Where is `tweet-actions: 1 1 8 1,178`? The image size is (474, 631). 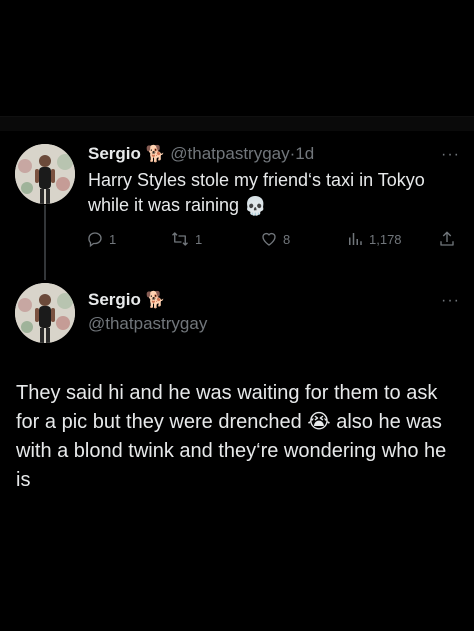 tweet-actions: 1 1 8 1,178 is located at coordinates (276, 241).